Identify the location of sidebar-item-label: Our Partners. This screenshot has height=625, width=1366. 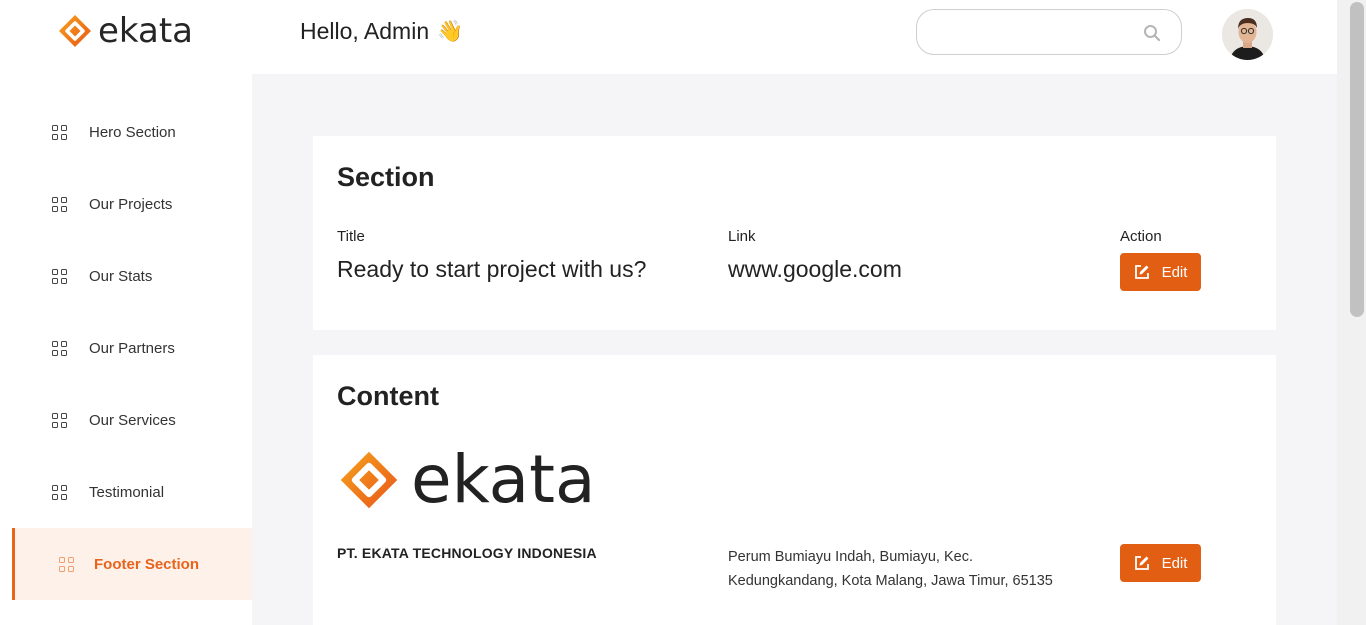
(132, 348).